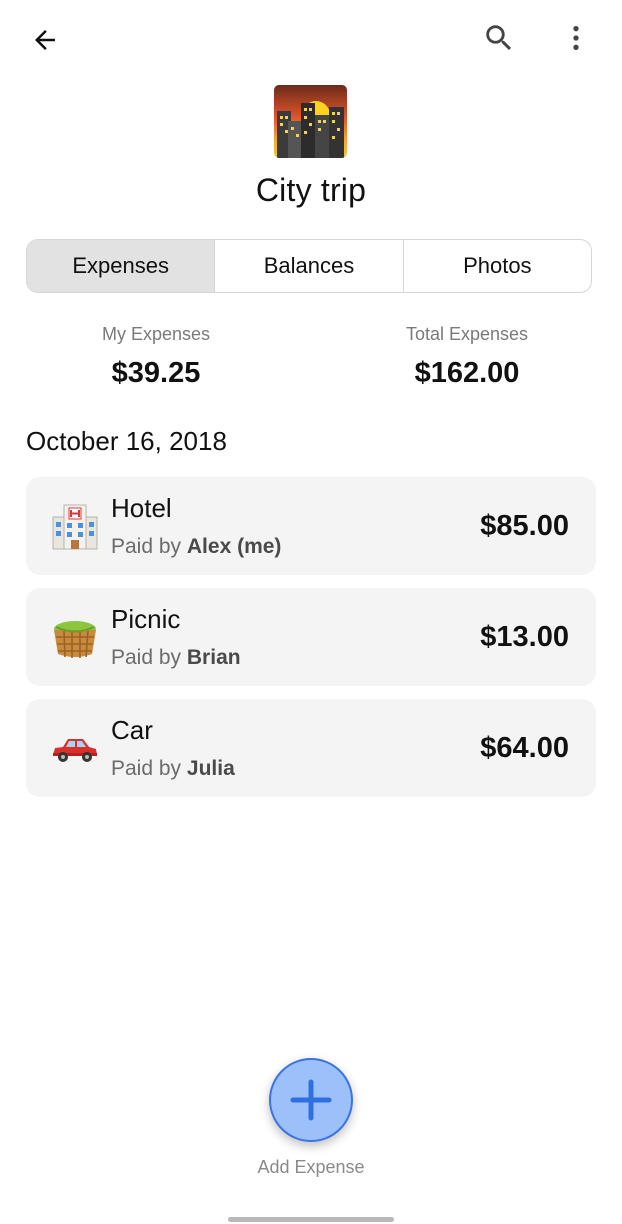 This screenshot has width=622, height=1224. Describe the element at coordinates (121, 266) in the screenshot. I see `tab-expenses: Expenses` at that location.